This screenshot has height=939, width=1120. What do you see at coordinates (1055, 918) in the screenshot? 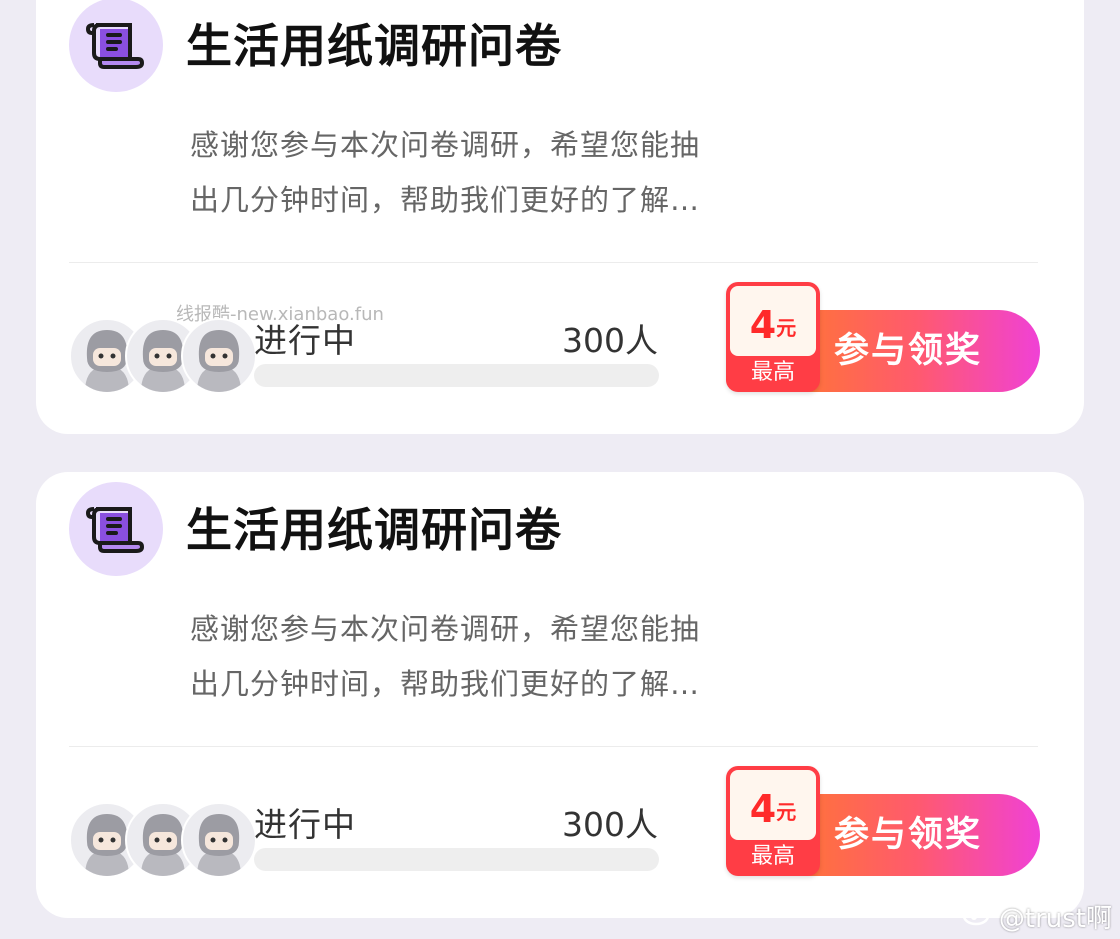
I see `weibo-handle: @trust啊` at bounding box center [1055, 918].